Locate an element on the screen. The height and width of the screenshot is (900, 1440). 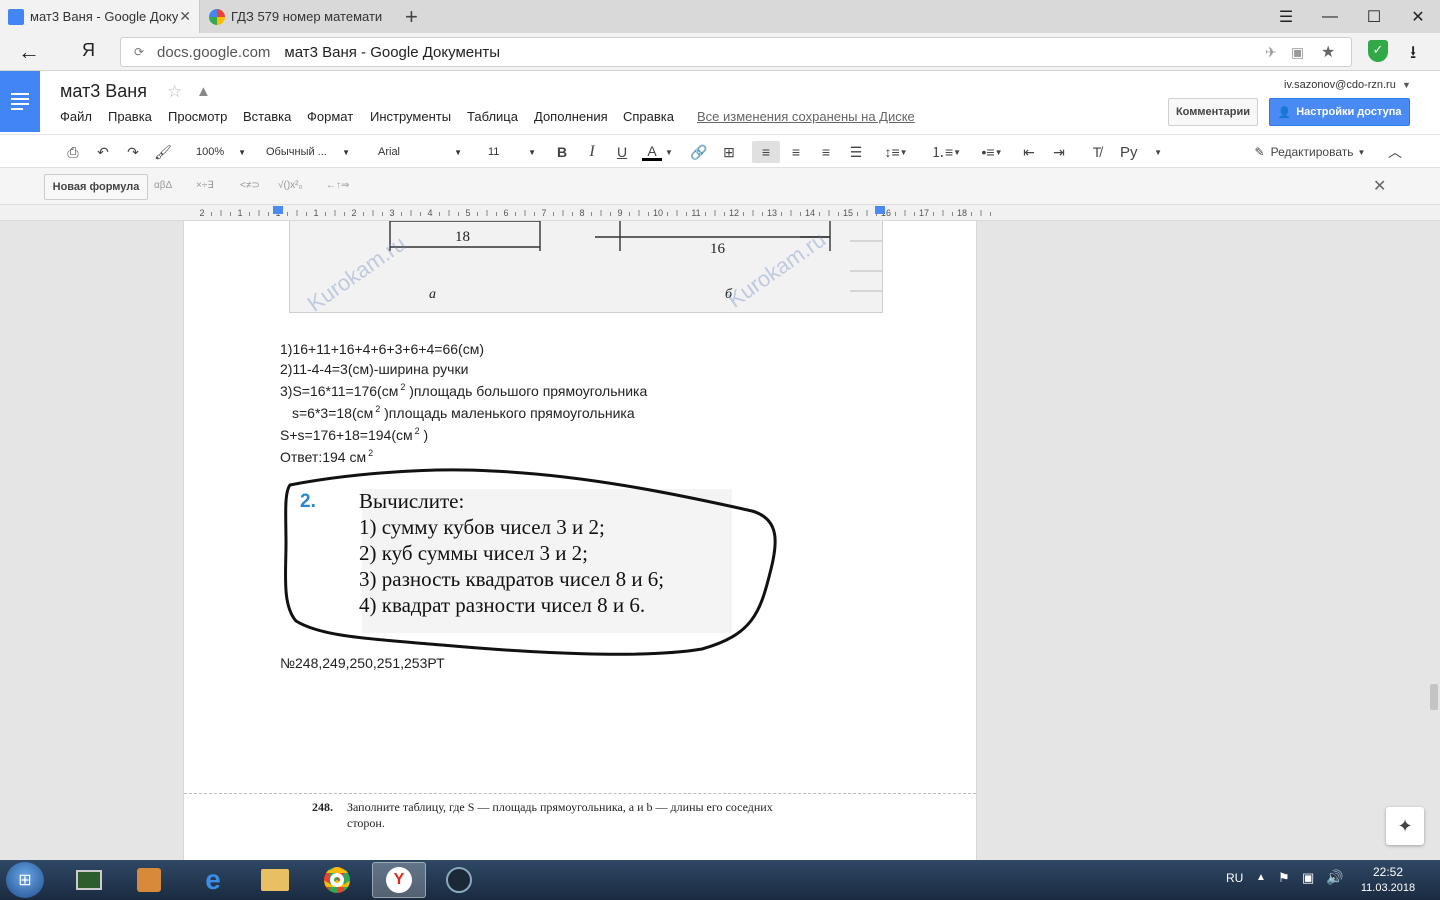
align-left-icon: ≡ is located at coordinates (766, 152).